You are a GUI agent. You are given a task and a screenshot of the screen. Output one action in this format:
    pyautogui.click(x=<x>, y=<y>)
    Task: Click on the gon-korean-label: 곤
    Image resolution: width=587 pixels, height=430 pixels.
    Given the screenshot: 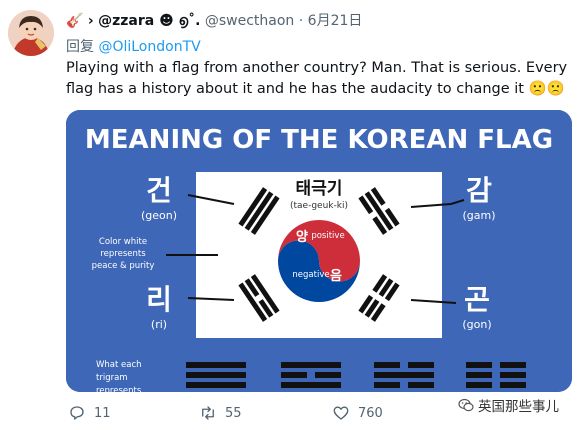 What is the action you would take?
    pyautogui.click(x=477, y=299)
    